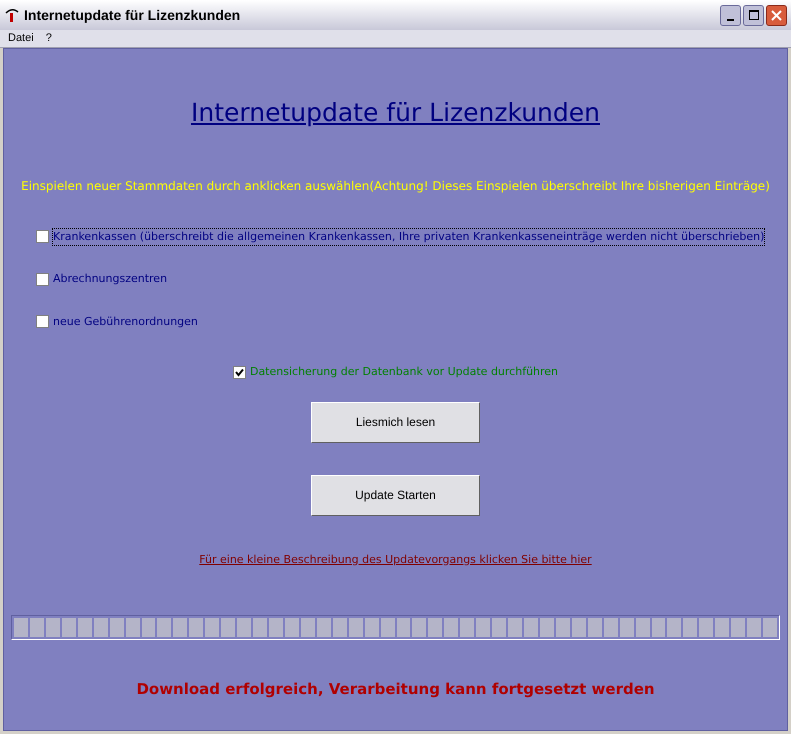  Describe the element at coordinates (395, 560) in the screenshot. I see `help-link: Für eine kleine Beschreibung des Updatevorgangs klicken Sie bitte hier` at that location.